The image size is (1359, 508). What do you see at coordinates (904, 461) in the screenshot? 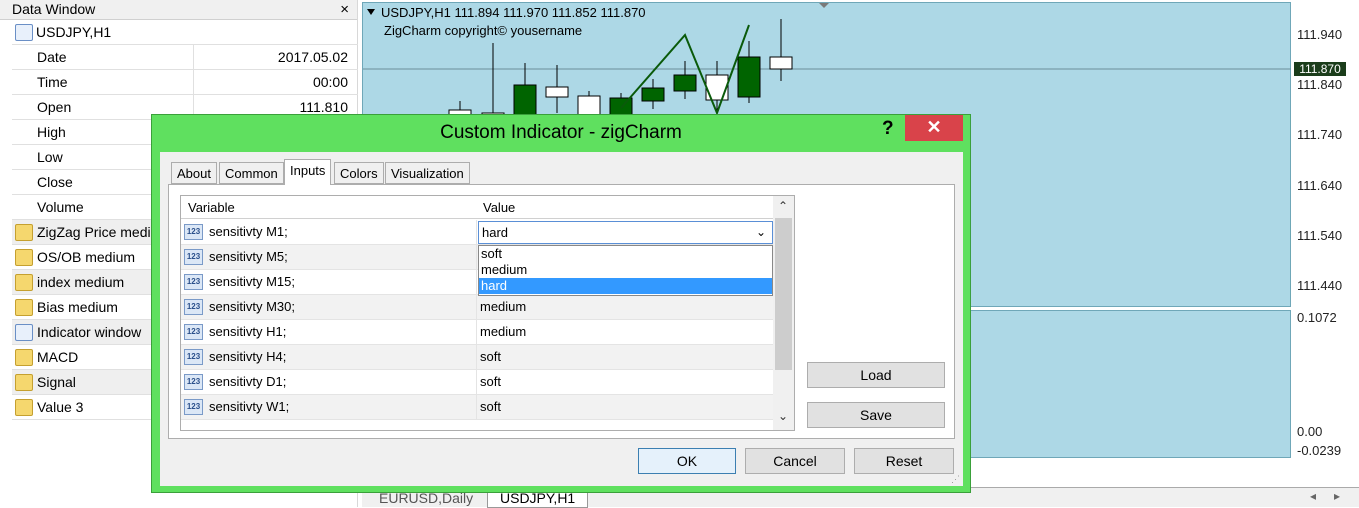
I see `reset-button: Reset` at bounding box center [904, 461].